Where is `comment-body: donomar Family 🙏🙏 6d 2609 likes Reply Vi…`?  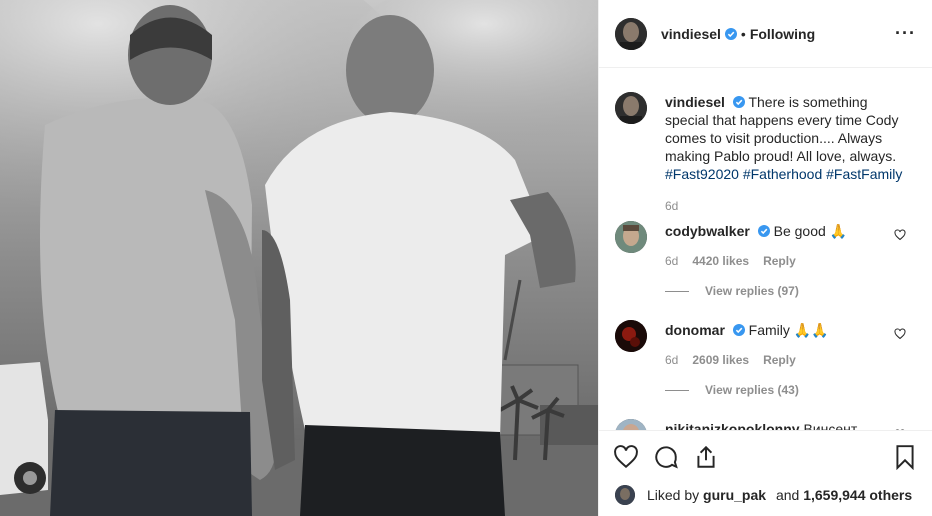
comment-body: donomar Family 🙏🙏 6d 2609 likes Reply Vi… is located at coordinates (785, 352).